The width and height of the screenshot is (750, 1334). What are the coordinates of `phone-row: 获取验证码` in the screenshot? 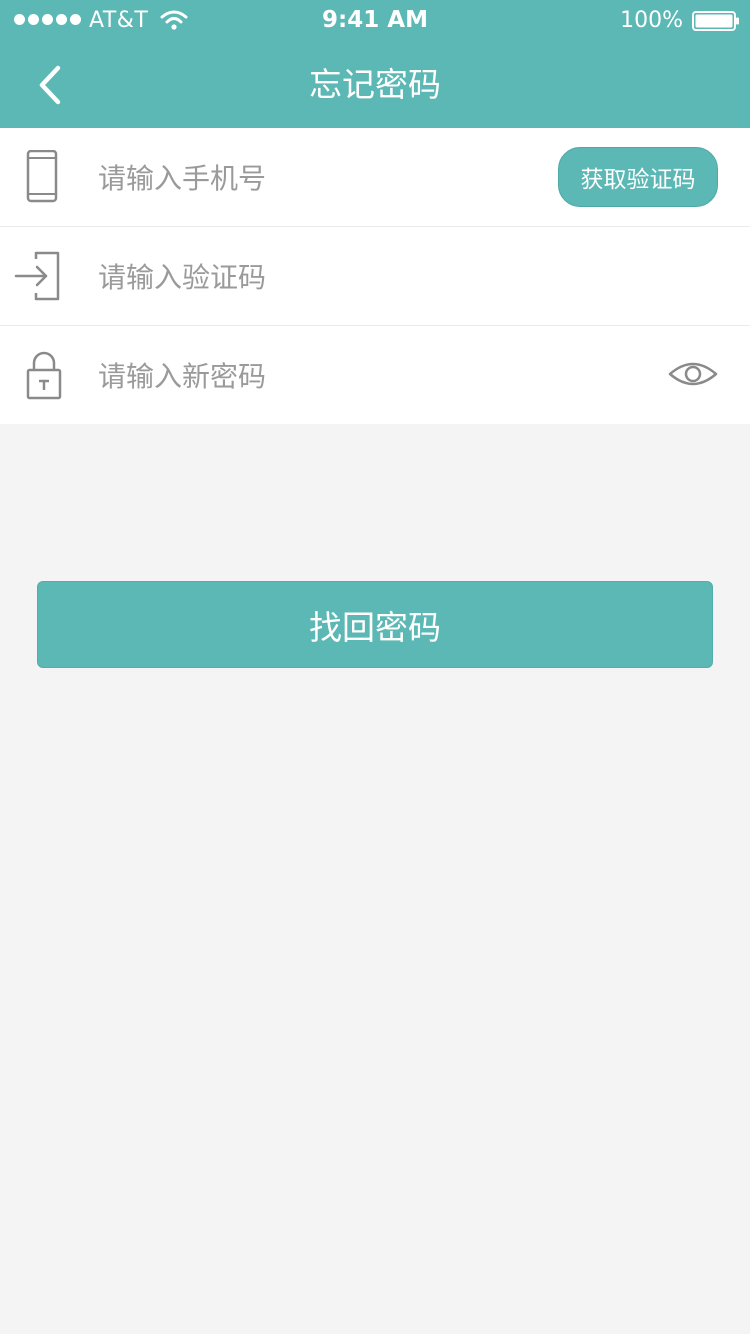 It's located at (375, 177).